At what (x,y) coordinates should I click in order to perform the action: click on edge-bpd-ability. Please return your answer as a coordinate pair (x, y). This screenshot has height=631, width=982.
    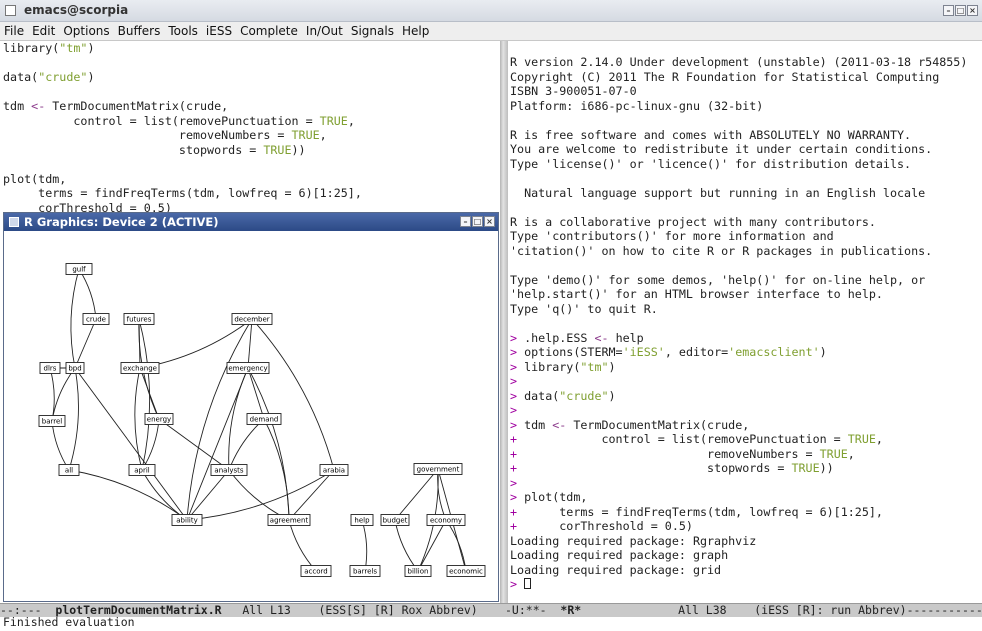
    Looking at the image, I should click on (131, 444).